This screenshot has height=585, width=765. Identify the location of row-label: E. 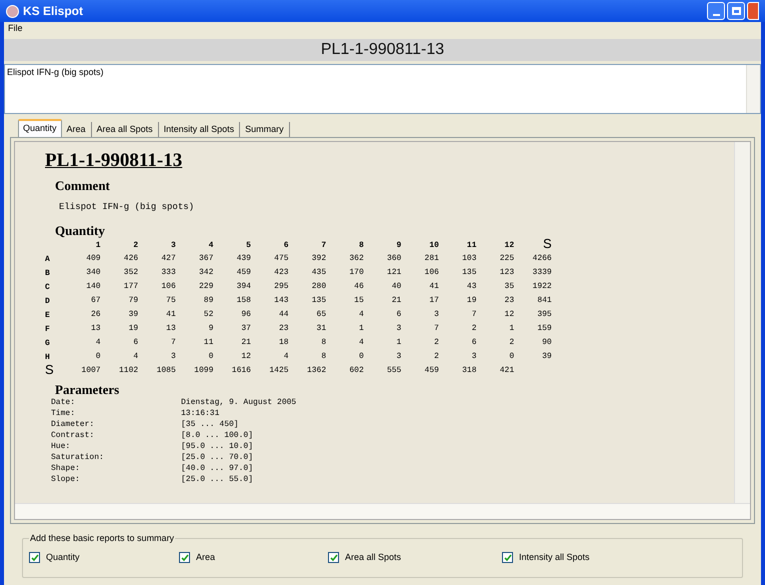
(47, 315).